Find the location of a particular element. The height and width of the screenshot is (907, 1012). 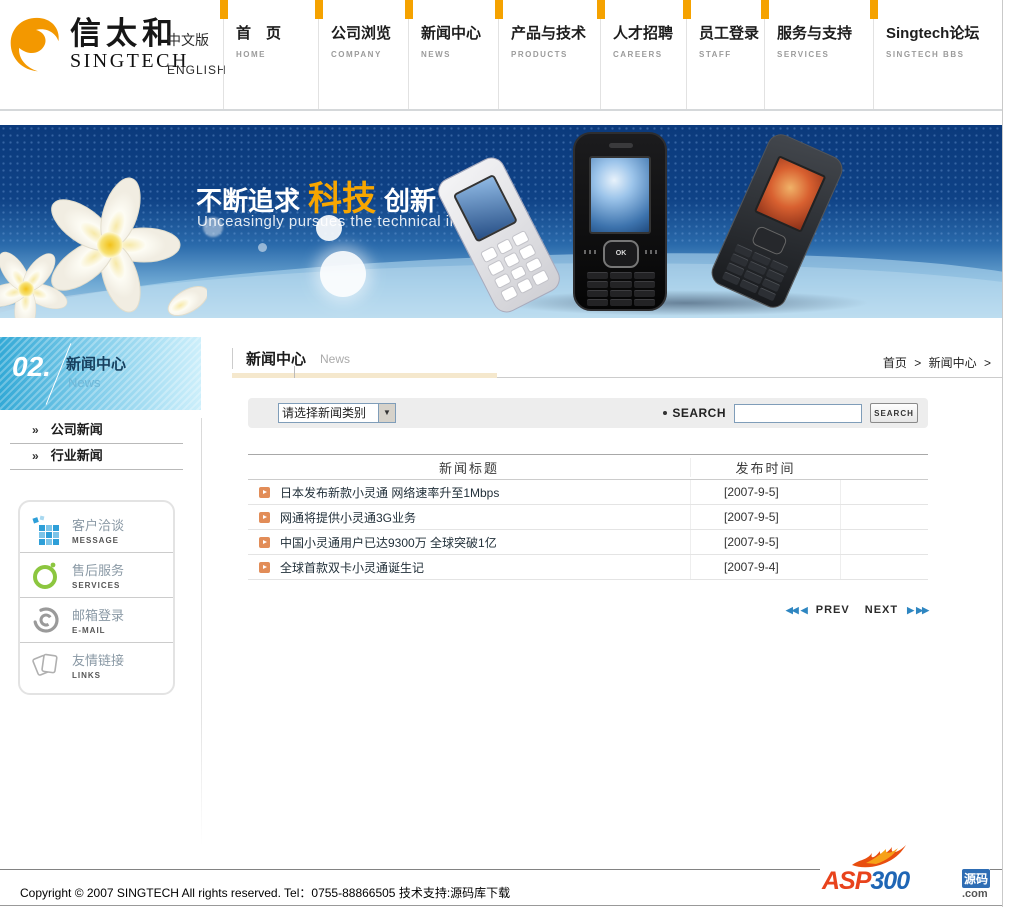

next-button: NEXT is located at coordinates (881, 610).